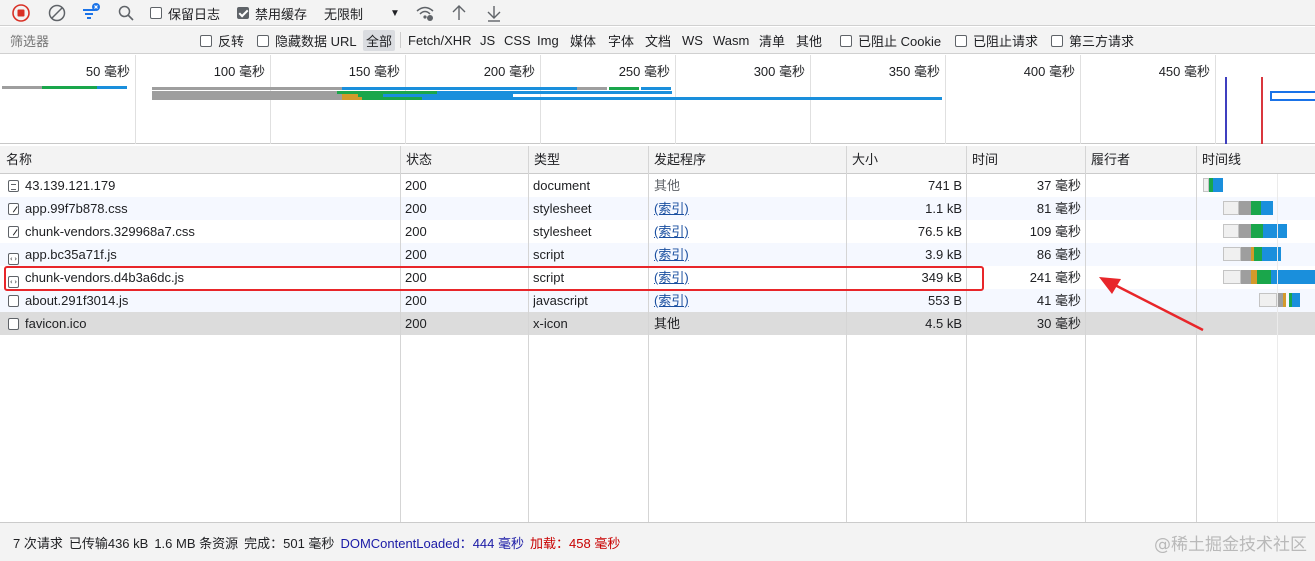  I want to click on watermark: @稀土掘金技术社区, so click(1230, 545).